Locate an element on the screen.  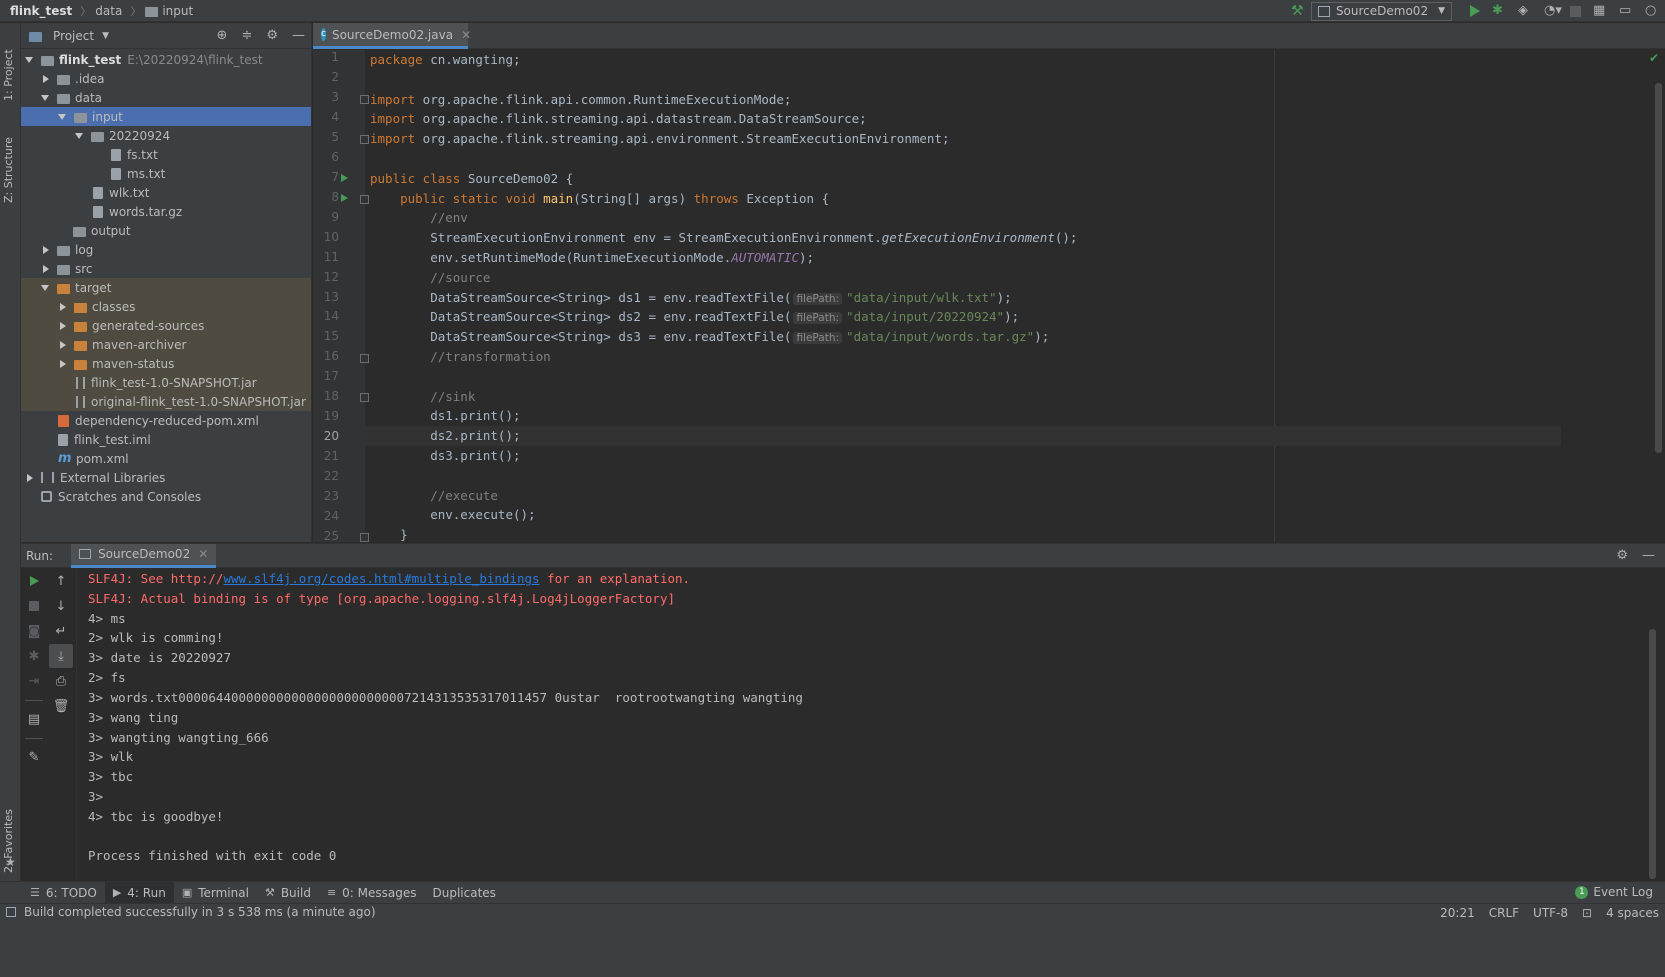
tree-item-external-libraries: External Libraries is located at coordinates (166, 477).